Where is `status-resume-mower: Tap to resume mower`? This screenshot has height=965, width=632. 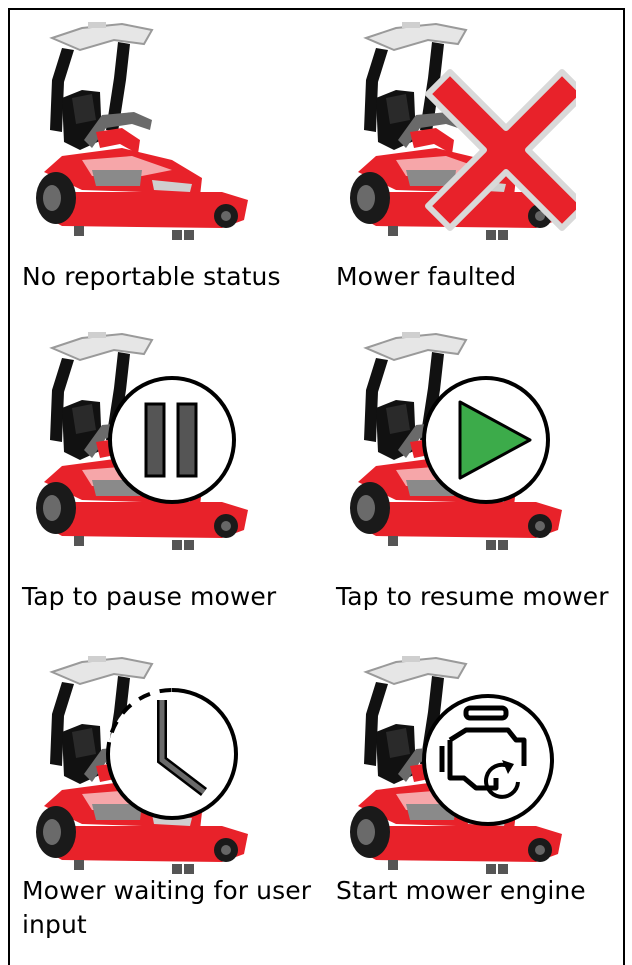
status-resume-mower: Tap to resume mower is located at coordinates (481, 480).